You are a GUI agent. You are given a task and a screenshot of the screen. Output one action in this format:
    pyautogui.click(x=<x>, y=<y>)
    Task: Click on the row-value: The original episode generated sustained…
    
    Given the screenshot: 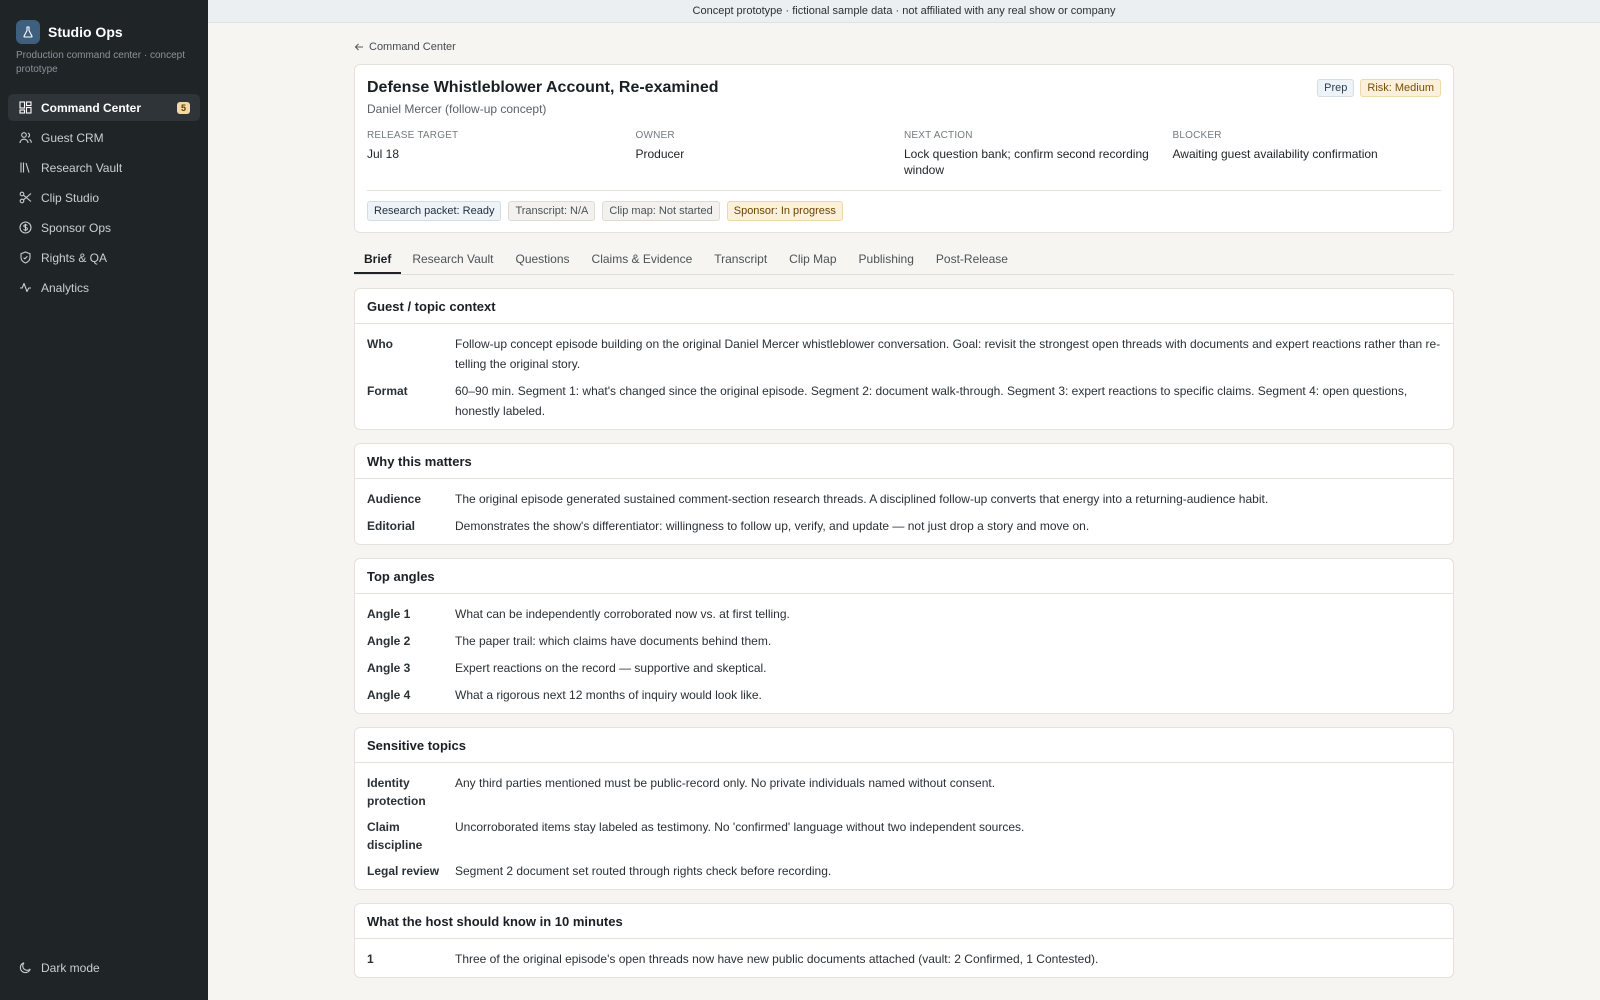 What is the action you would take?
    pyautogui.click(x=862, y=499)
    